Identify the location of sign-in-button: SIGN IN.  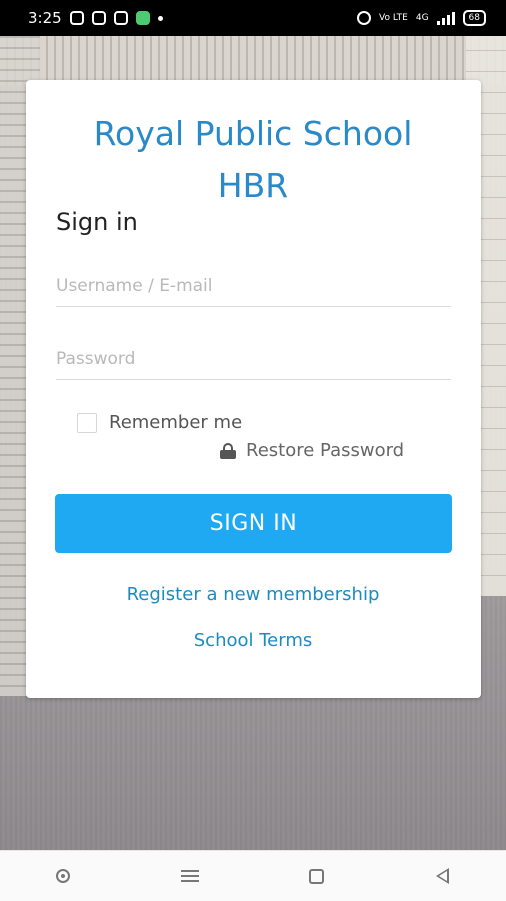
(253, 523).